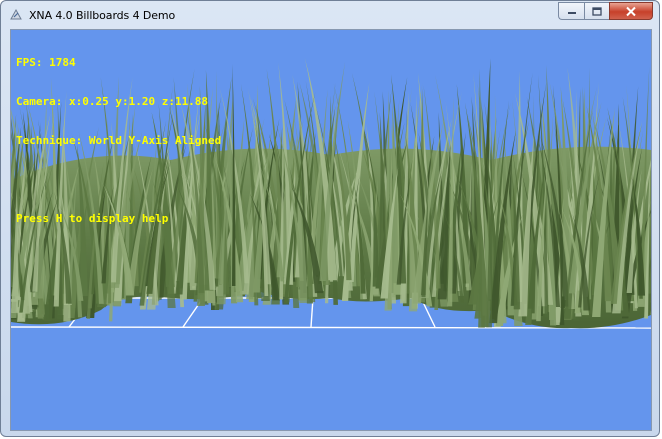  I want to click on help-hint: Press H to display help, so click(92, 218).